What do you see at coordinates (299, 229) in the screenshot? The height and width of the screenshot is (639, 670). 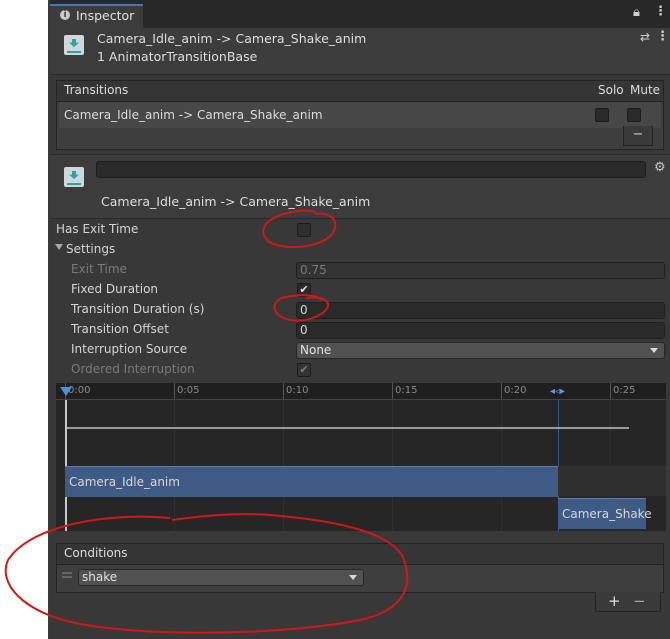 I see `annotation-circle-exit-time` at bounding box center [299, 229].